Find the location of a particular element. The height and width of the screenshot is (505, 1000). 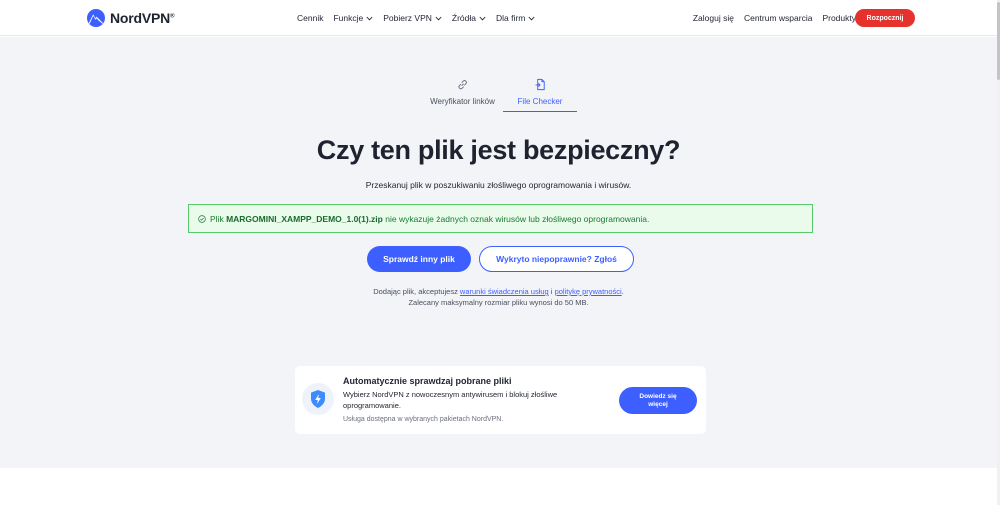

tab-label: File Checker is located at coordinates (540, 101).